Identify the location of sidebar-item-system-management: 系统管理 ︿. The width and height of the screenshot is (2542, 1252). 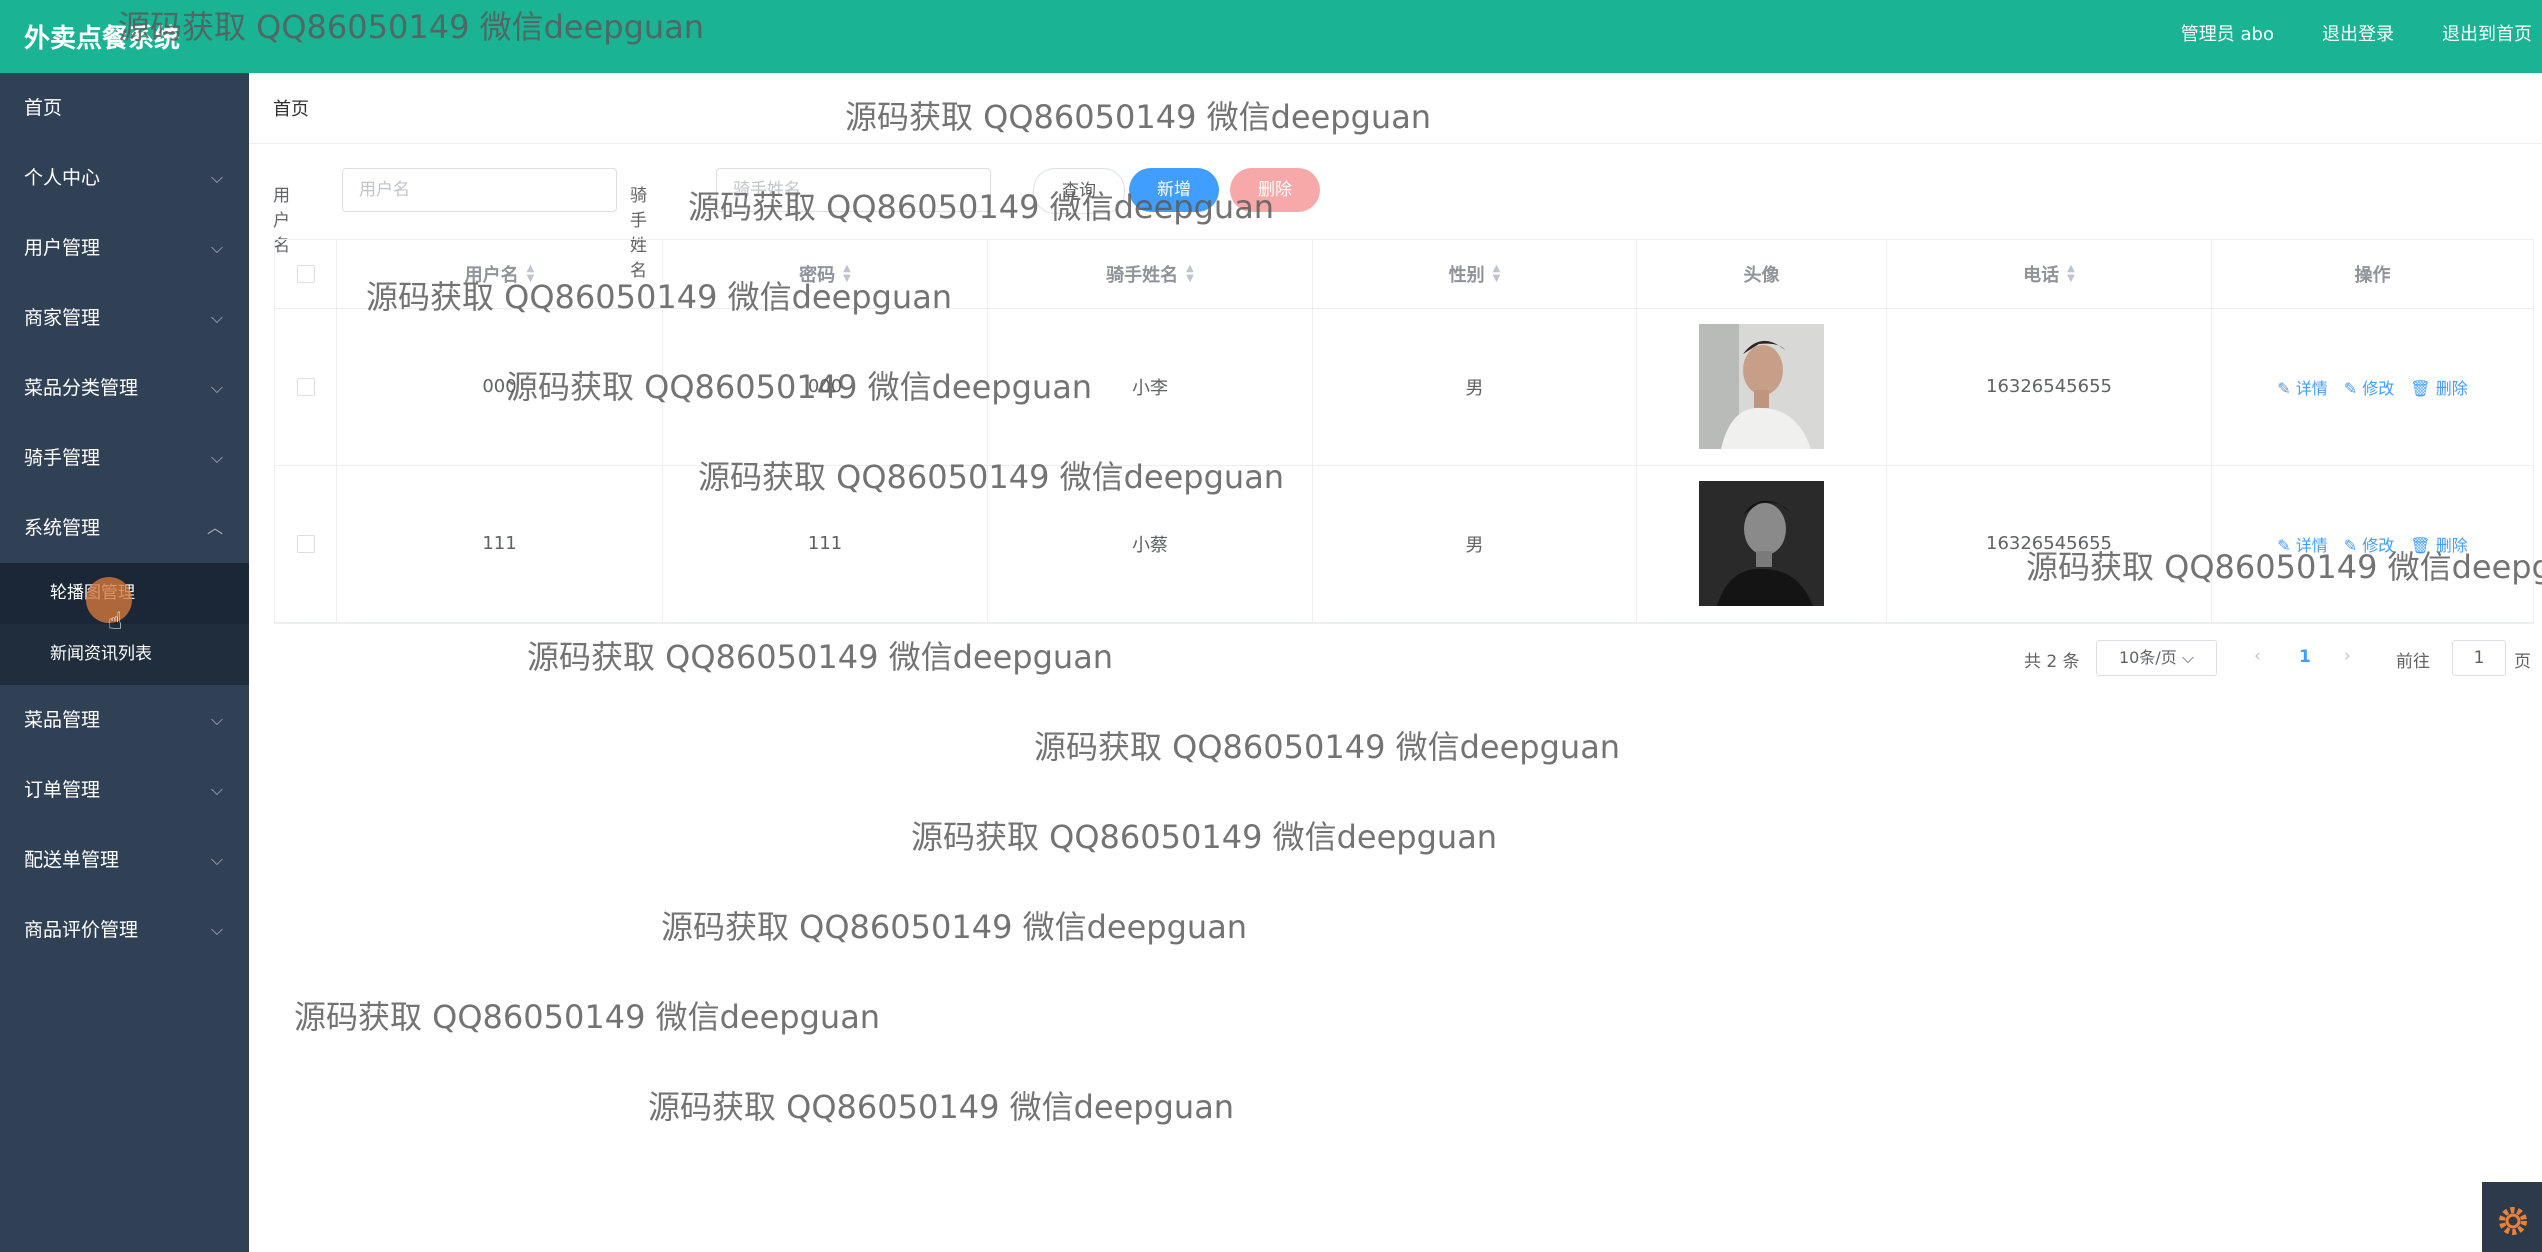
(124, 528).